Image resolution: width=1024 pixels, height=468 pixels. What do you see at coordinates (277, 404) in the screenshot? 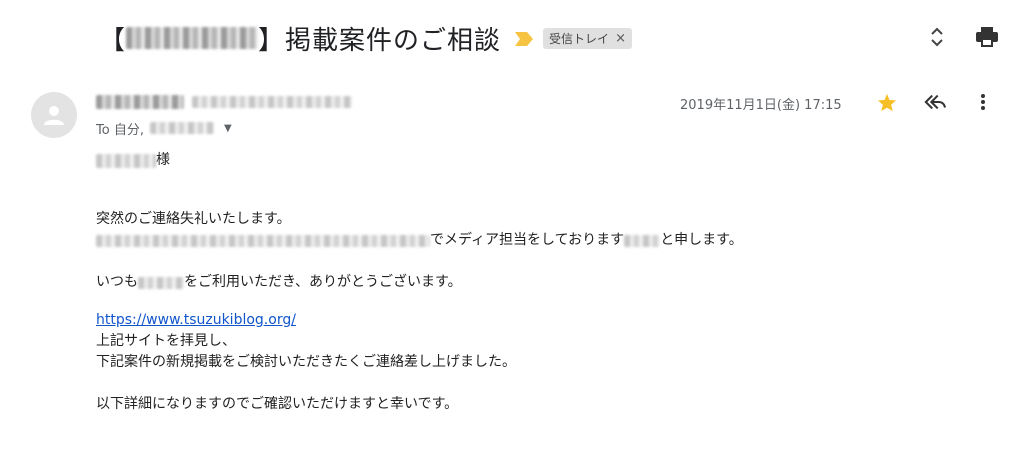
I see `body-line-7: 以下詳細になりますのでご確認いただけますと幸いです。` at bounding box center [277, 404].